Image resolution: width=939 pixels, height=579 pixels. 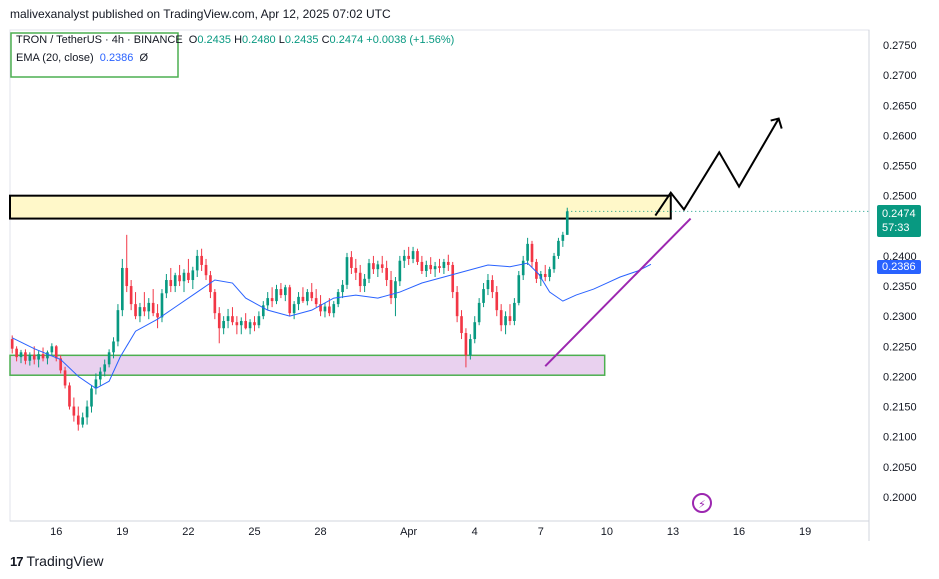 What do you see at coordinates (702, 503) in the screenshot?
I see `flash-icon: ⚡` at bounding box center [702, 503].